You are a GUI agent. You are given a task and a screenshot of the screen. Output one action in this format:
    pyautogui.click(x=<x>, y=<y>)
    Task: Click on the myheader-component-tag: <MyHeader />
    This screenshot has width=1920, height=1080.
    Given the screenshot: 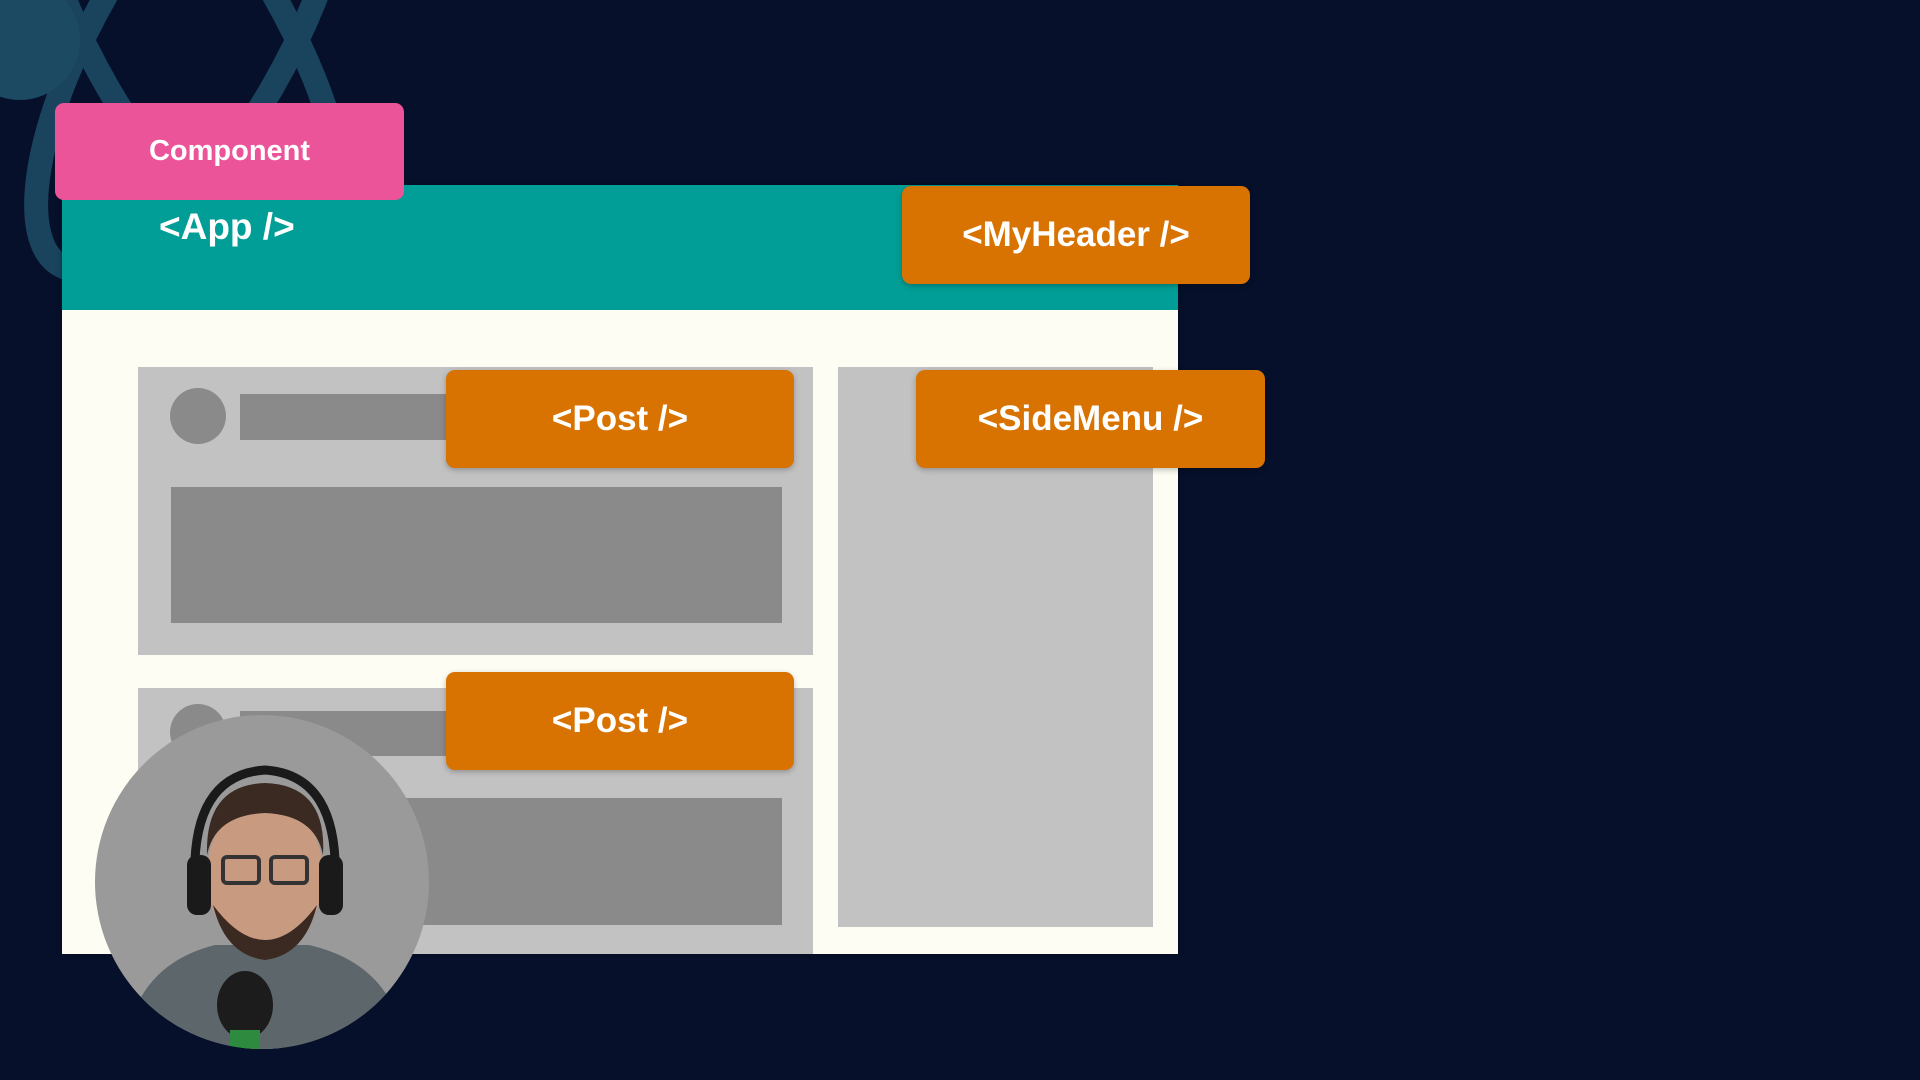 What is the action you would take?
    pyautogui.click(x=1076, y=235)
    